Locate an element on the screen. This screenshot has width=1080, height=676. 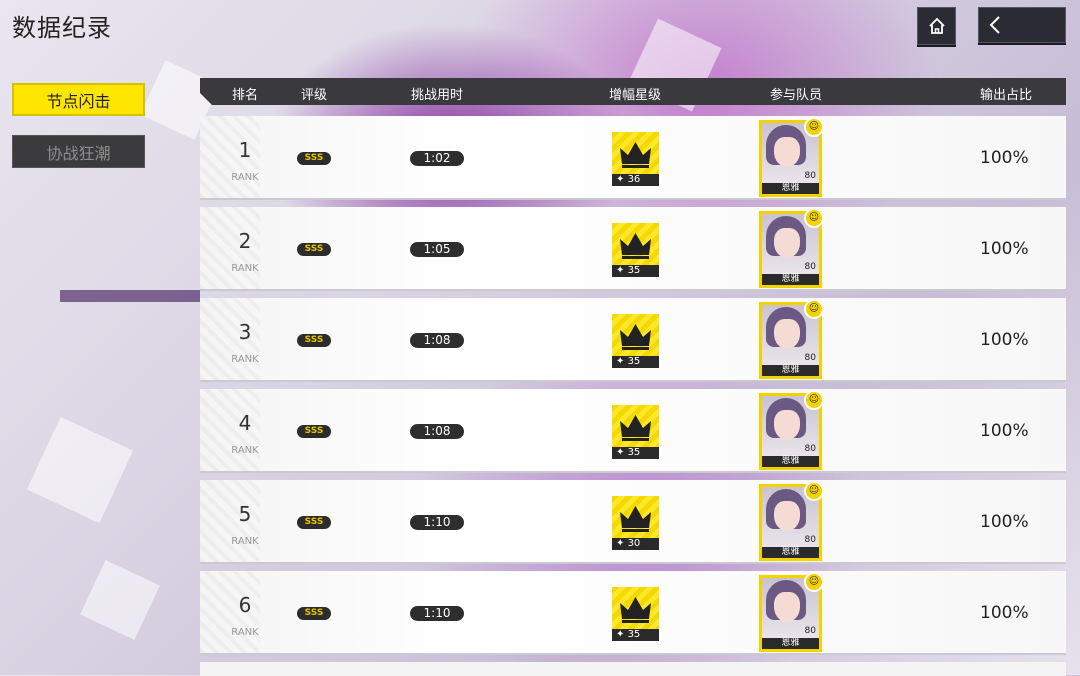
boost-star-card: ✦ 36 is located at coordinates (635, 159).